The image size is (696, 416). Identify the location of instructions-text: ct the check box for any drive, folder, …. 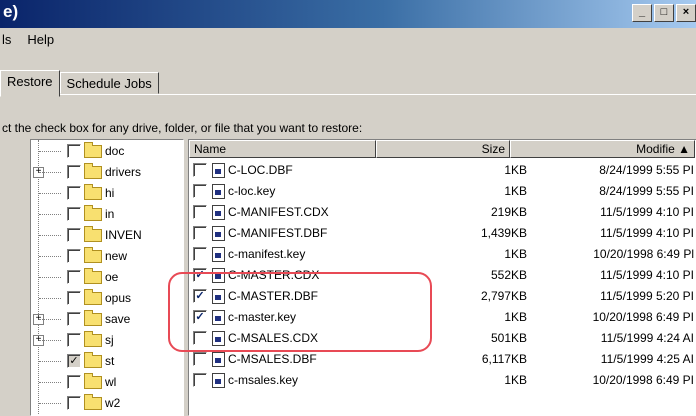
(182, 128).